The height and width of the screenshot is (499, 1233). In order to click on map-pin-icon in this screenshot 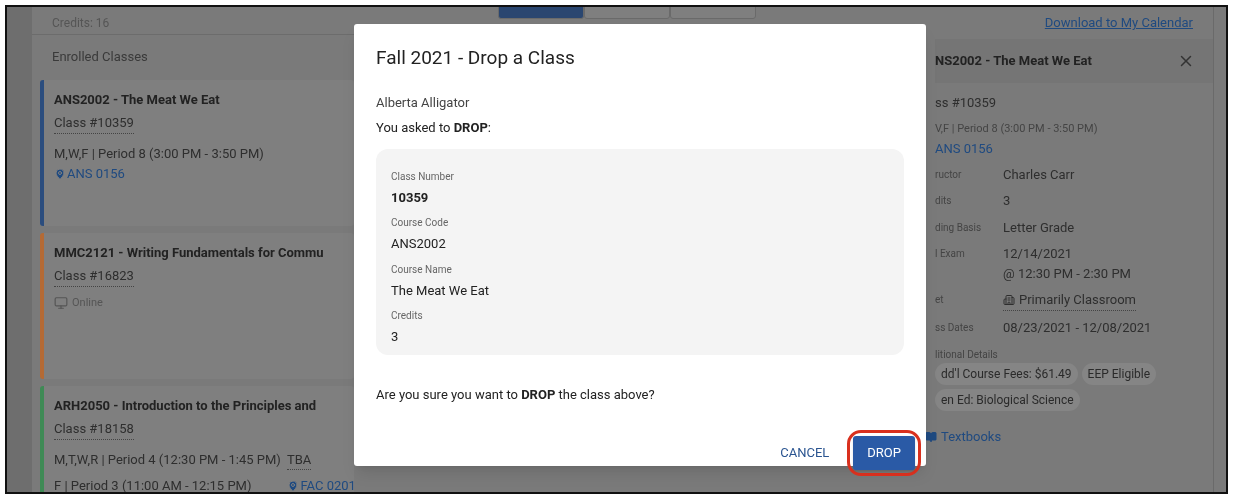, I will do `click(60, 173)`.